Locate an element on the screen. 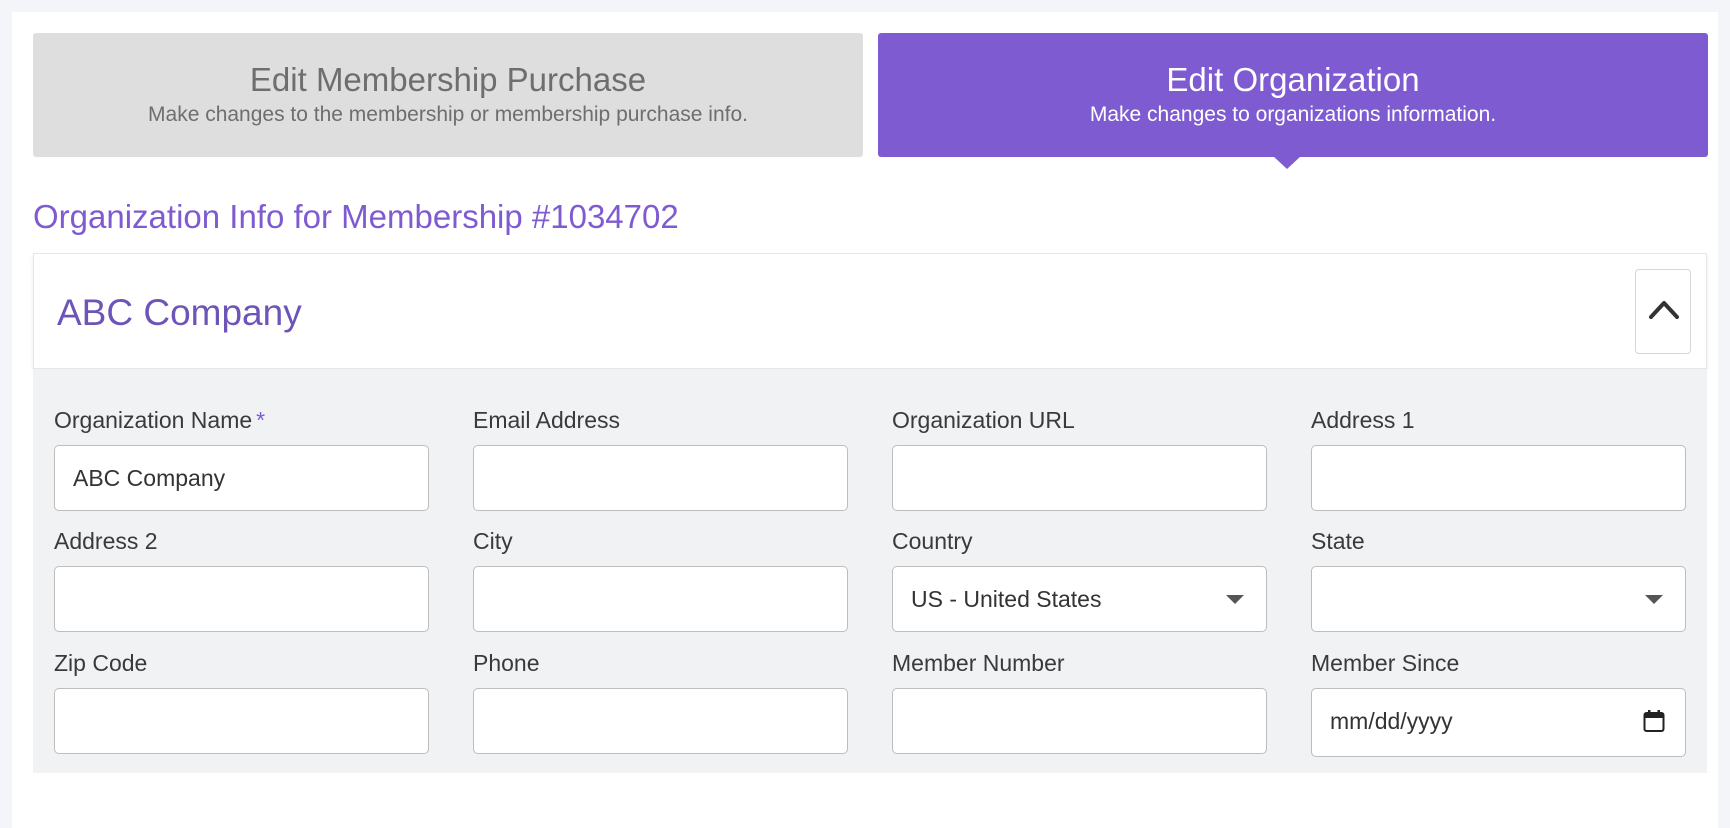 Image resolution: width=1730 pixels, height=828 pixels. chevron-up-icon is located at coordinates (1664, 310).